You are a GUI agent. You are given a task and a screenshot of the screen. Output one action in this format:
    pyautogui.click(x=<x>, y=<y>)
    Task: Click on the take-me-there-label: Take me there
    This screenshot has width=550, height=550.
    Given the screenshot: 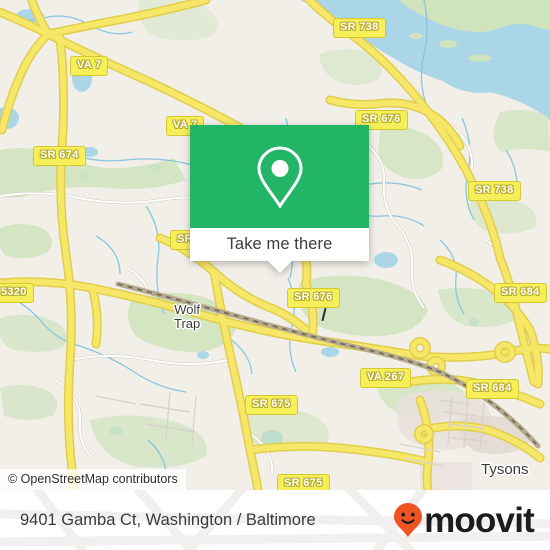 What is the action you would take?
    pyautogui.click(x=279, y=244)
    